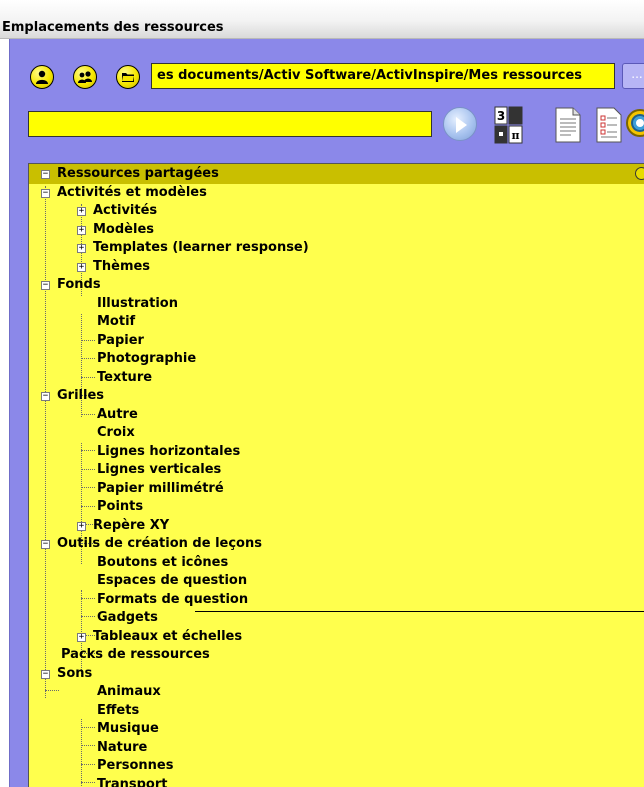 The image size is (644, 787). I want to click on tree-item: Sons, so click(74, 674).